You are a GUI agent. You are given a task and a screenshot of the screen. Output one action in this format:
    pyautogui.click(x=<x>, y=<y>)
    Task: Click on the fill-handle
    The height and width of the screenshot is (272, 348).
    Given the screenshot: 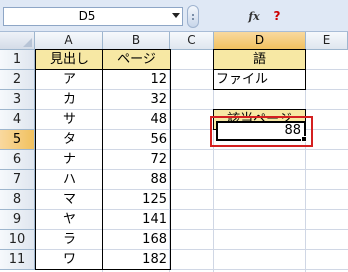 What is the action you would take?
    pyautogui.click(x=304, y=139)
    